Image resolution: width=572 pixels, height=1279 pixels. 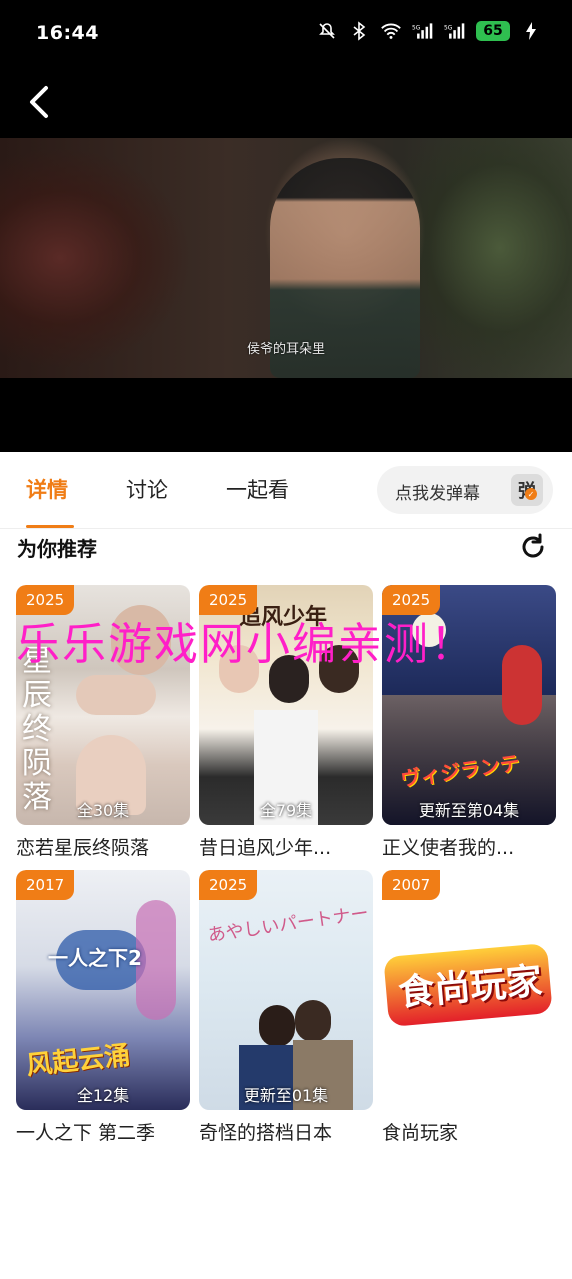 What do you see at coordinates (411, 885) in the screenshot?
I see `year-badge: 2007` at bounding box center [411, 885].